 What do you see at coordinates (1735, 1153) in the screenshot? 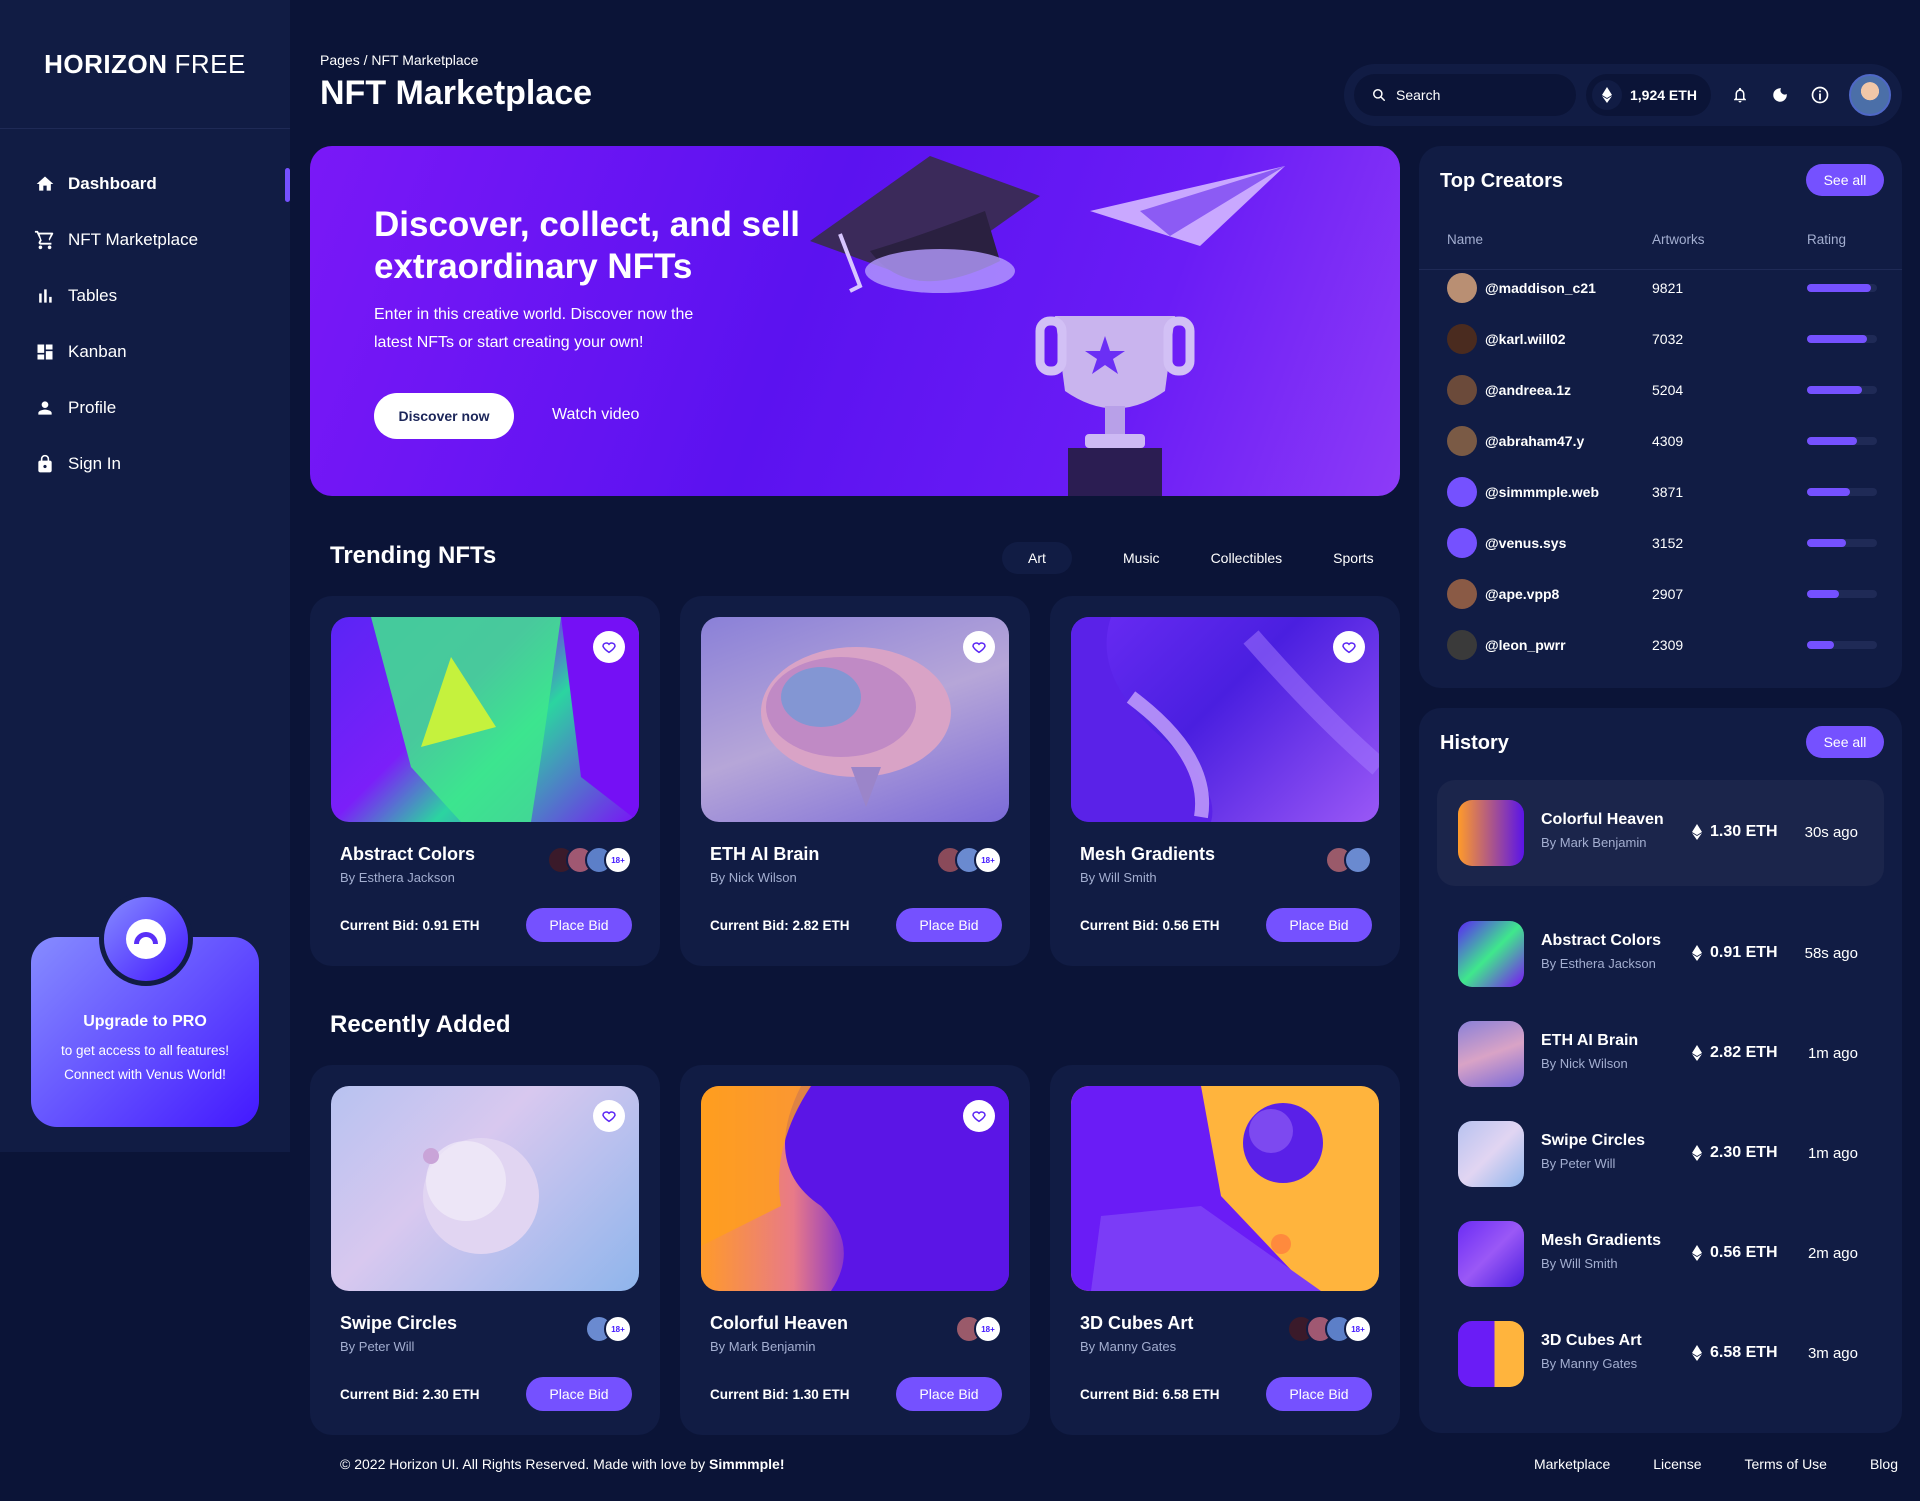
I see `history-eth: 2.30 ETH` at bounding box center [1735, 1153].